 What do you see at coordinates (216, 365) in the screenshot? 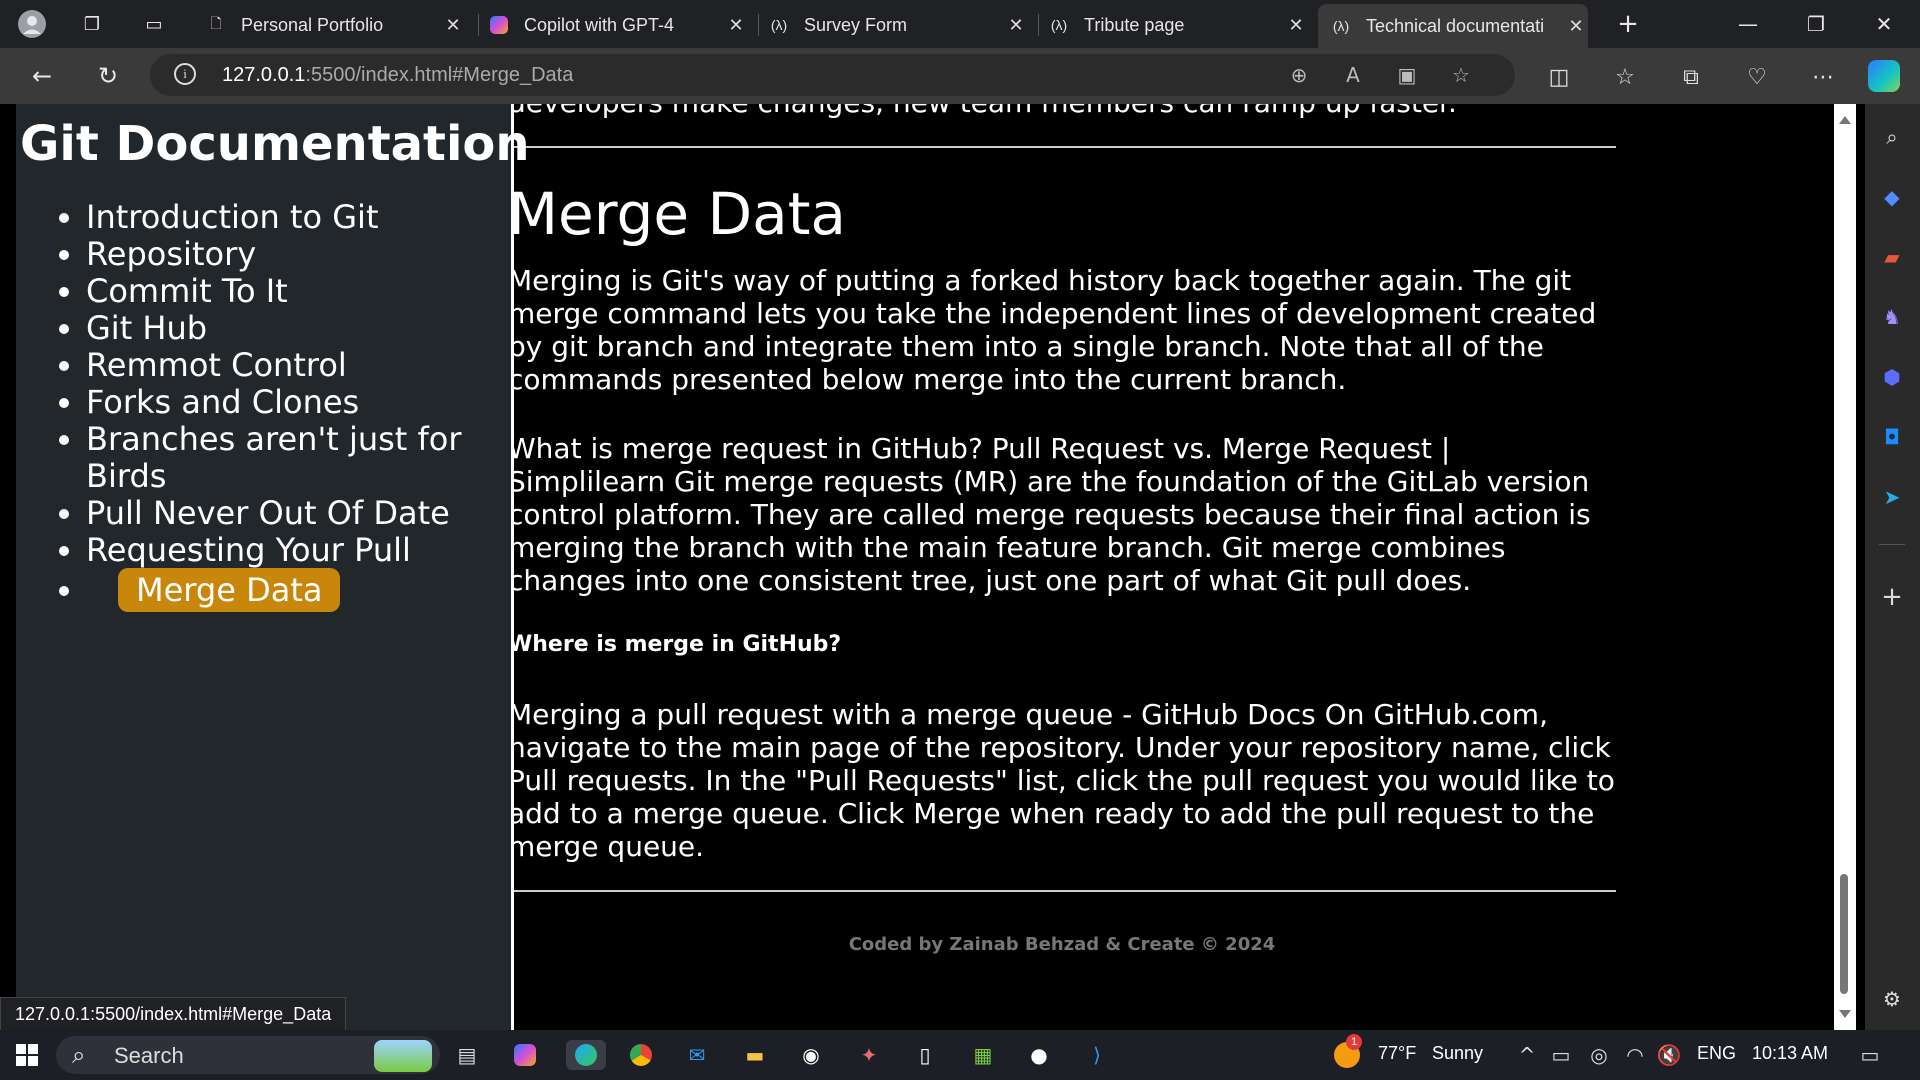
I see `nav-link-remote-control: Remmot Control` at bounding box center [216, 365].